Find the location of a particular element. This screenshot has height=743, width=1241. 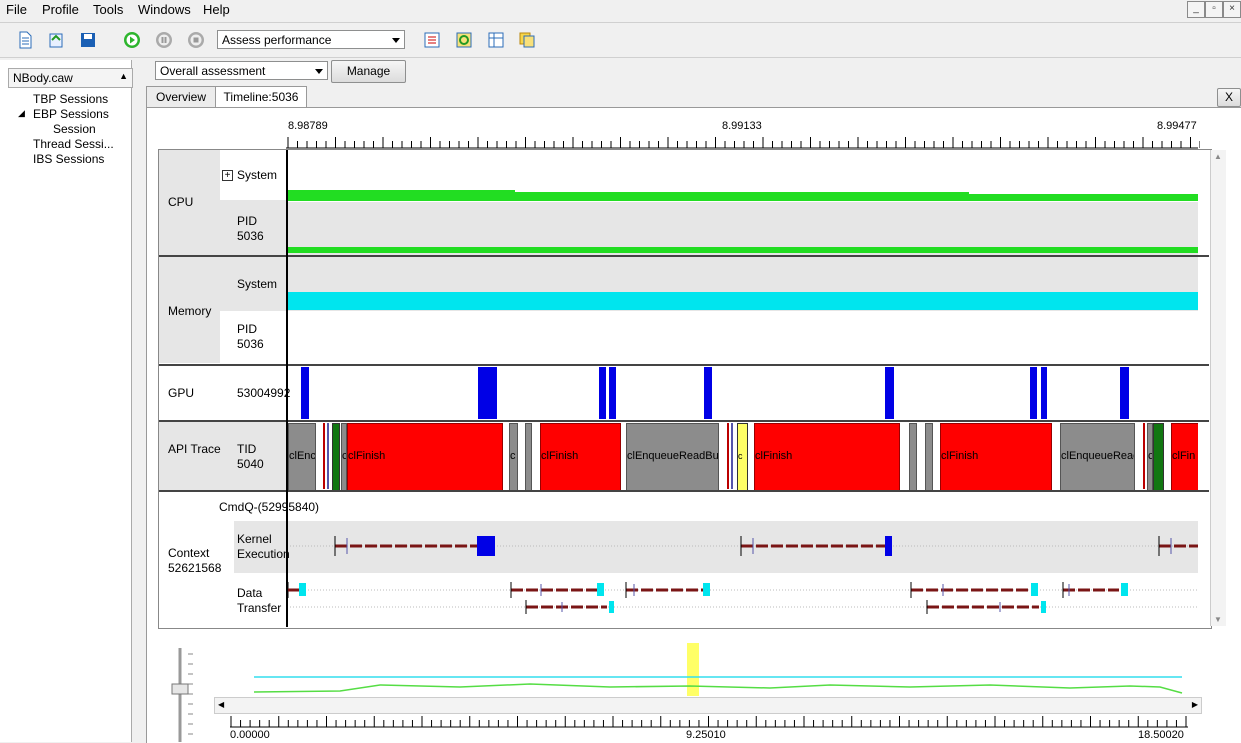

overview-axis is located at coordinates (709, 722).